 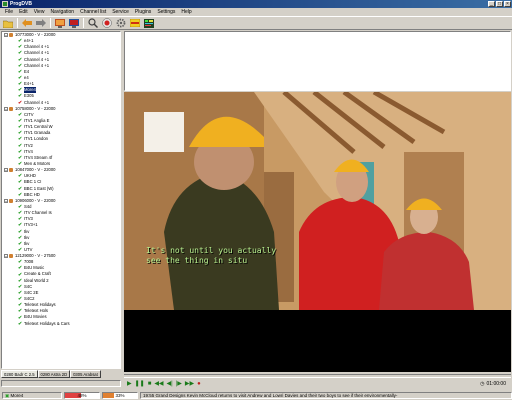 I want to click on maximize-button: □, so click(x=499, y=4).